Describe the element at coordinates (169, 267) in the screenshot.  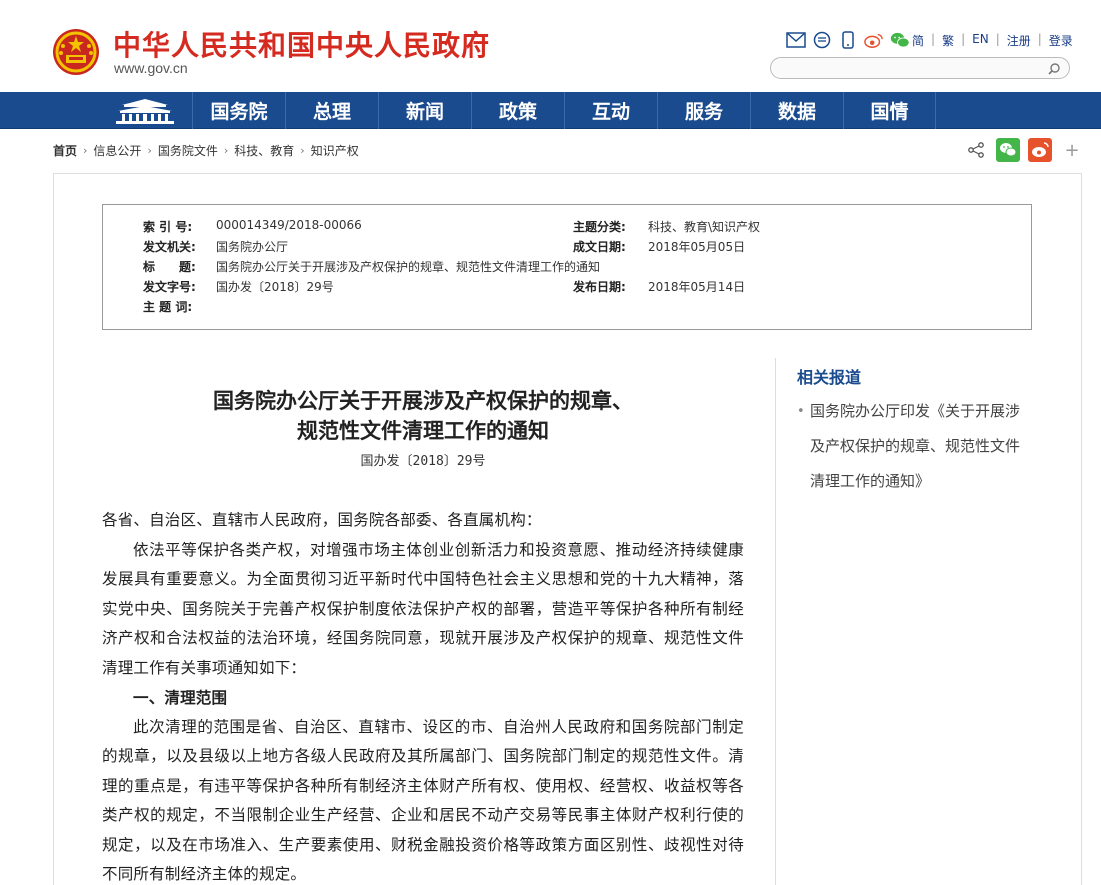
I see `meta-label: 标 题:` at that location.